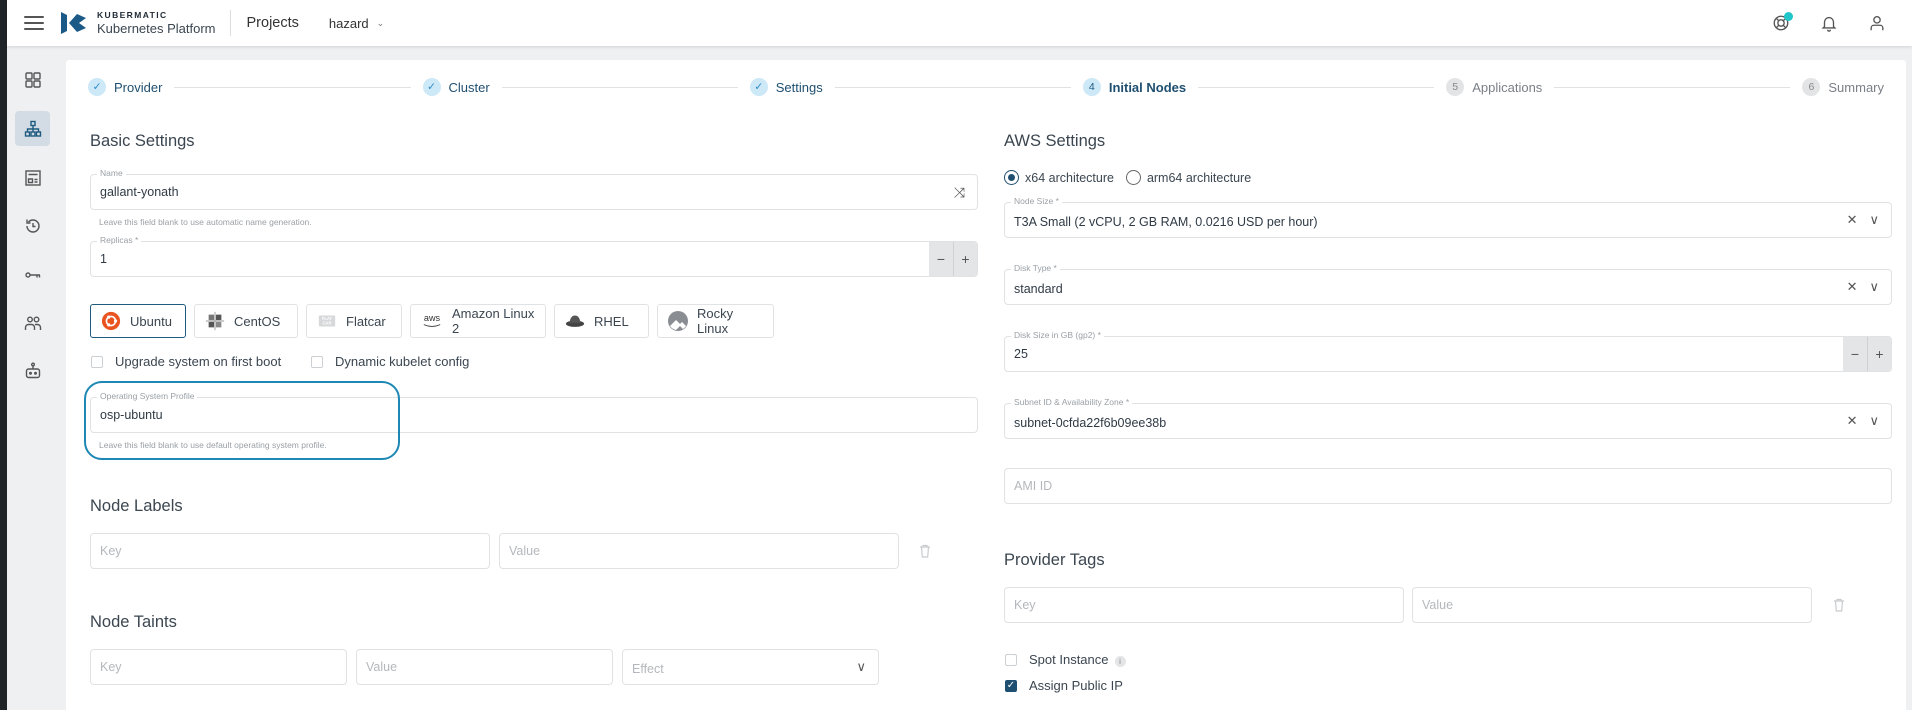 The height and width of the screenshot is (710, 1912). What do you see at coordinates (1065, 659) in the screenshot?
I see `spot-instance-checkbox: Spot Instance i` at bounding box center [1065, 659].